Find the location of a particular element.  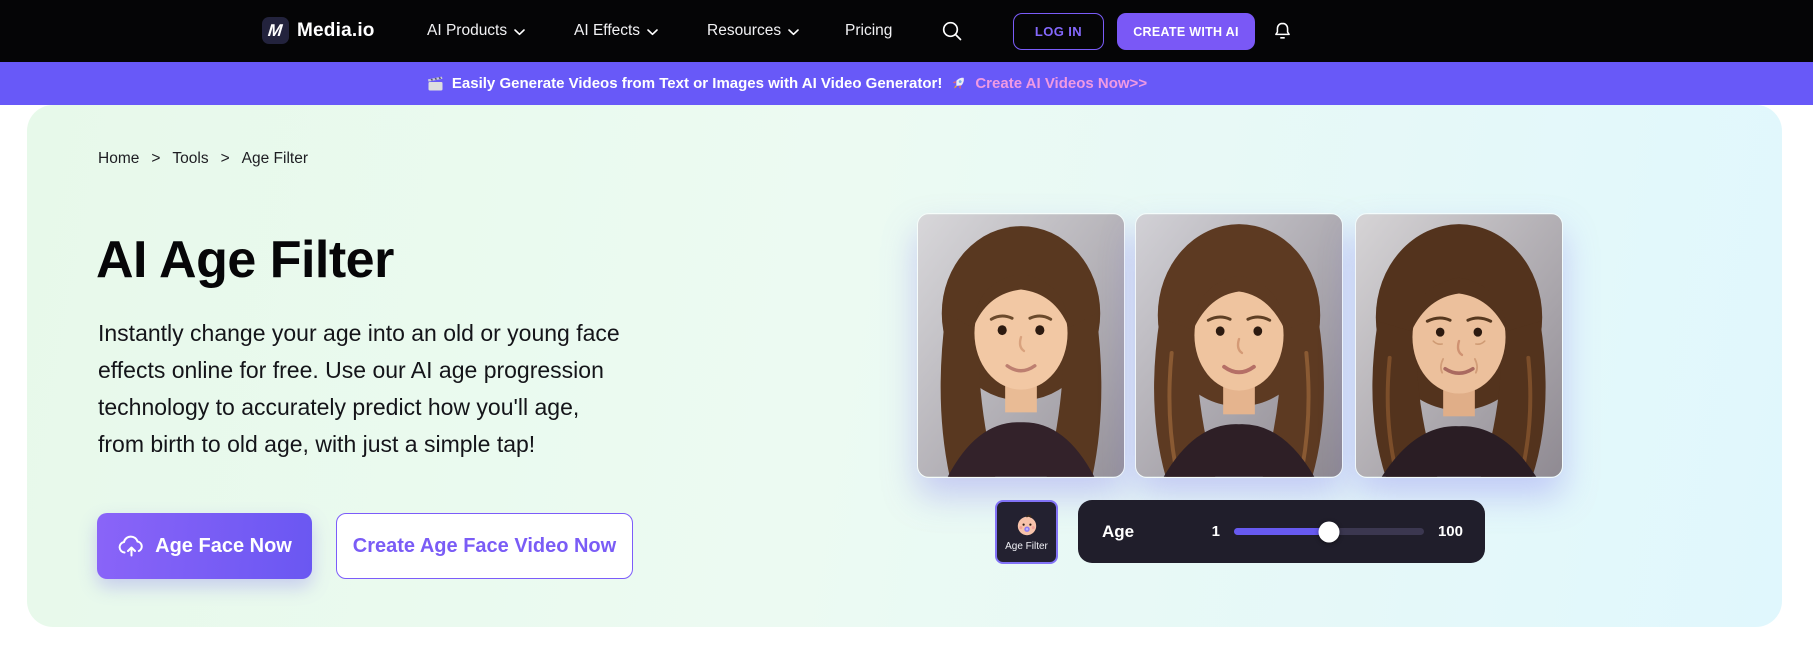

age-slider-max: 100 is located at coordinates (1450, 531).